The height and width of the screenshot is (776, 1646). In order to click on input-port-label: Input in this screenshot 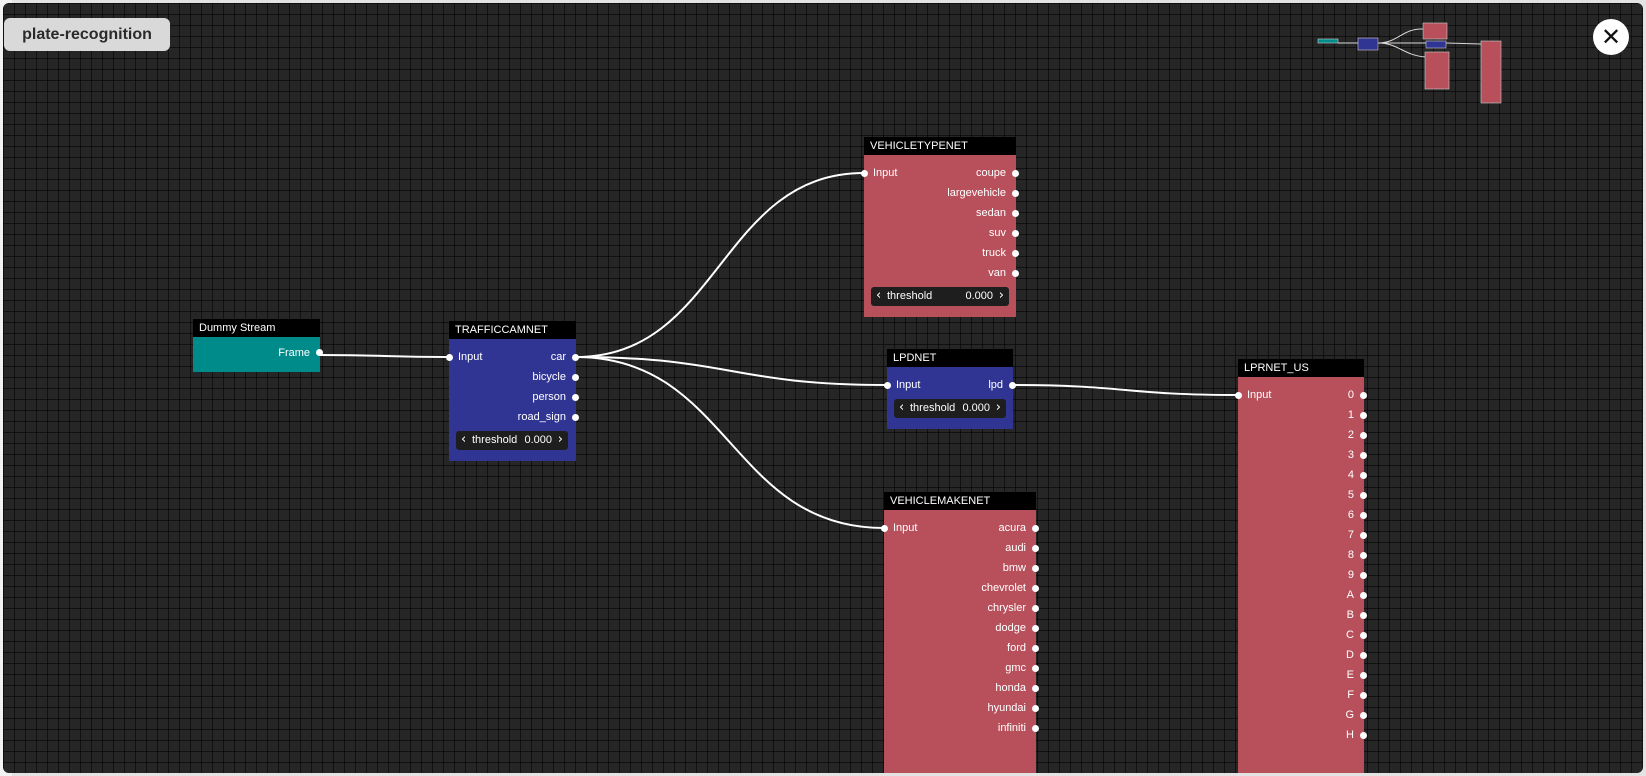, I will do `click(905, 528)`.